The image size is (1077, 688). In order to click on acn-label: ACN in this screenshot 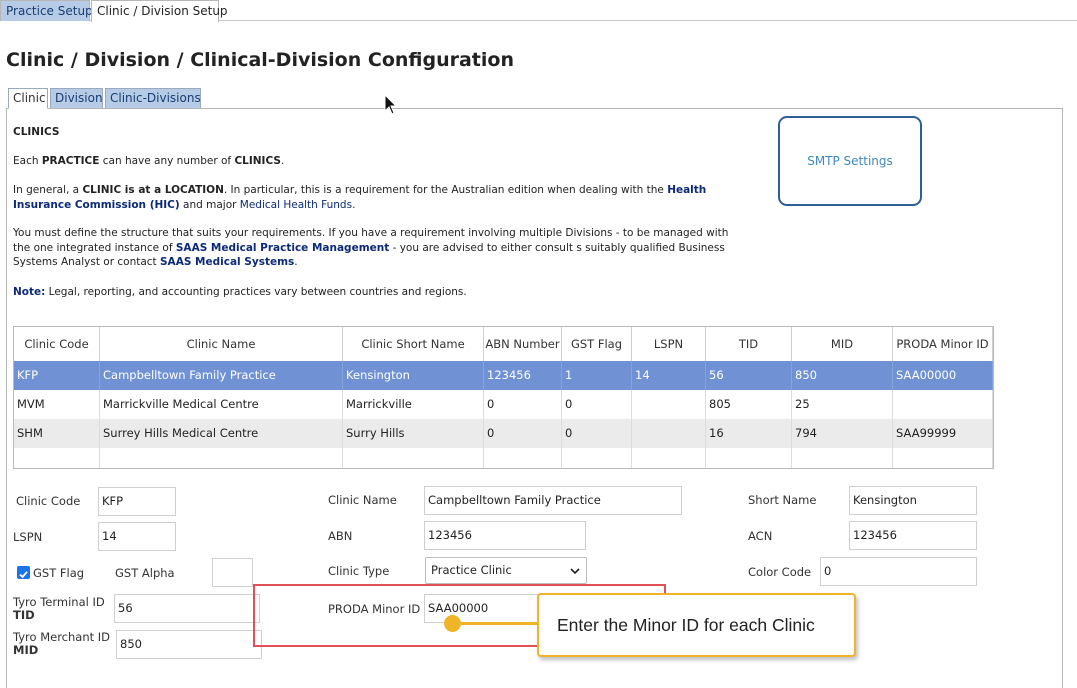, I will do `click(760, 536)`.